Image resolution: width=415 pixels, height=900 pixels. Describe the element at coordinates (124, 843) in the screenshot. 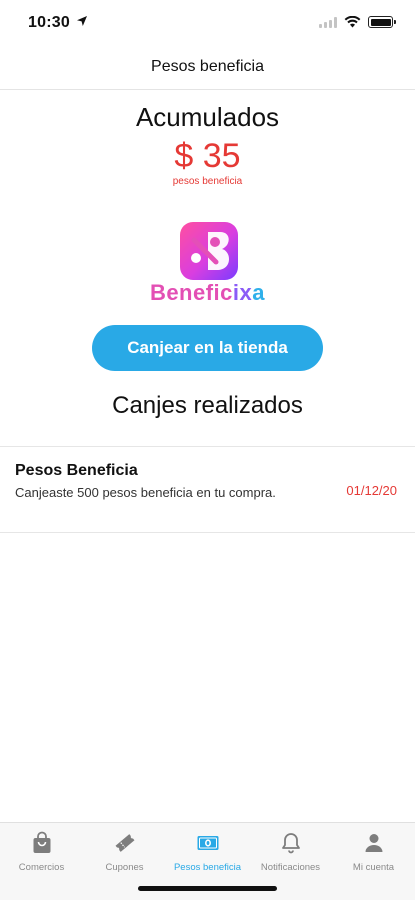

I see `ticket-icon` at that location.